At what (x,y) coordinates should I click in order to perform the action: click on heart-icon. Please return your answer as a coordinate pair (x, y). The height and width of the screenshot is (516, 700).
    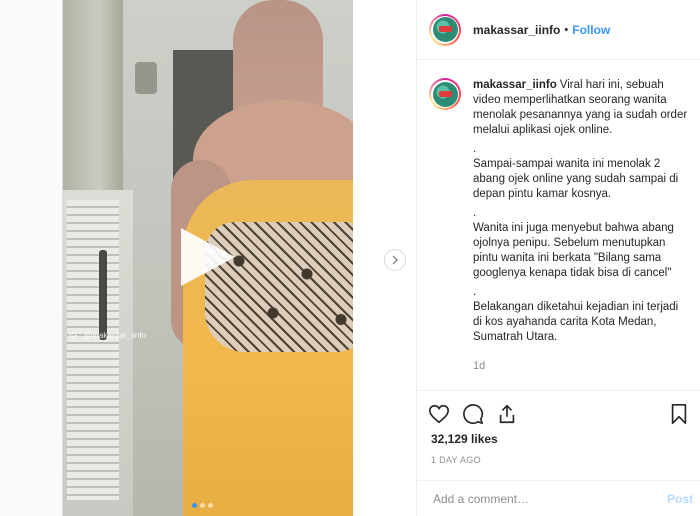
    Looking at the image, I should click on (439, 414).